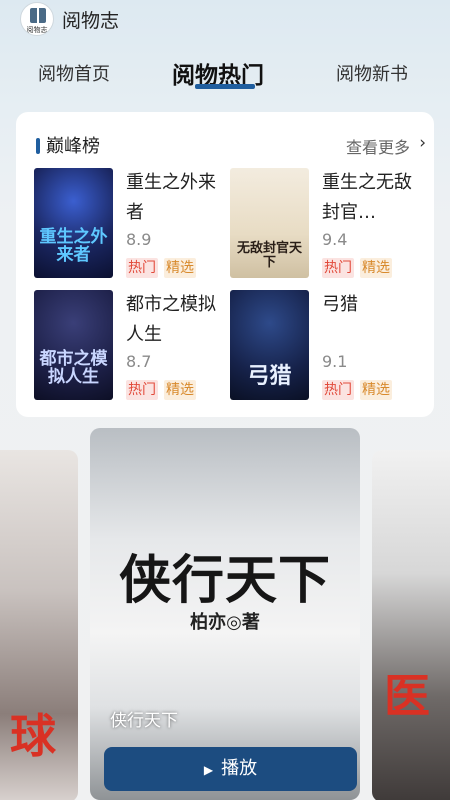 This screenshot has height=800, width=450. What do you see at coordinates (225, 20) in the screenshot?
I see `app-bar: 阅物志 阅物志` at bounding box center [225, 20].